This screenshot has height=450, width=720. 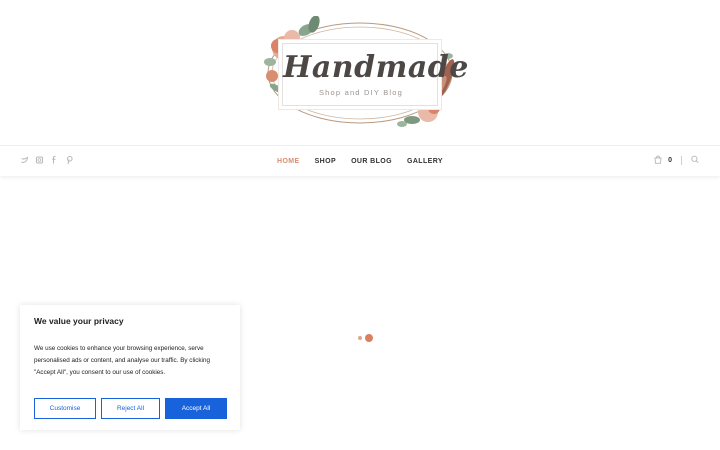 I want to click on header-tools: 0, so click(x=676, y=160).